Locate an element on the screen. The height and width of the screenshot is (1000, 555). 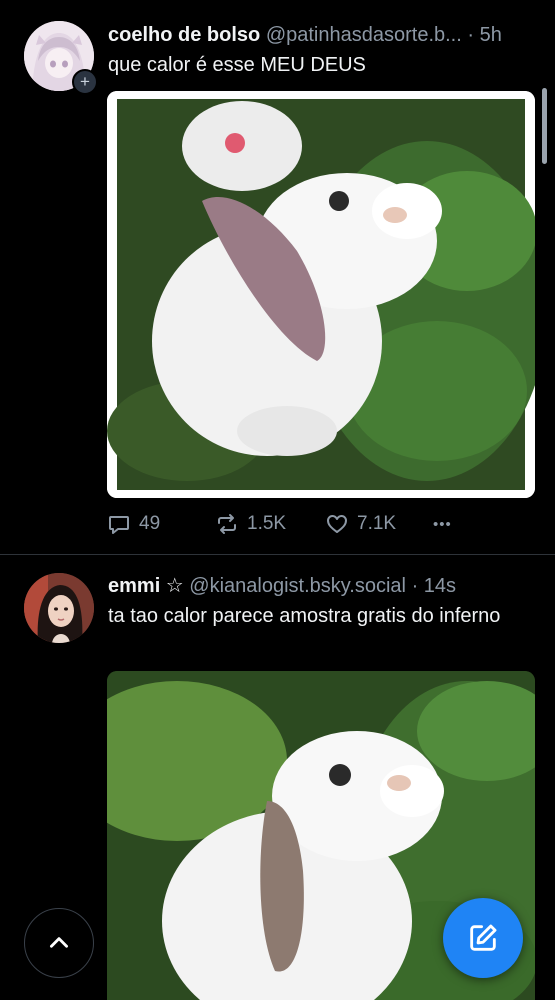
display-name: emmi ☆ is located at coordinates (146, 586).